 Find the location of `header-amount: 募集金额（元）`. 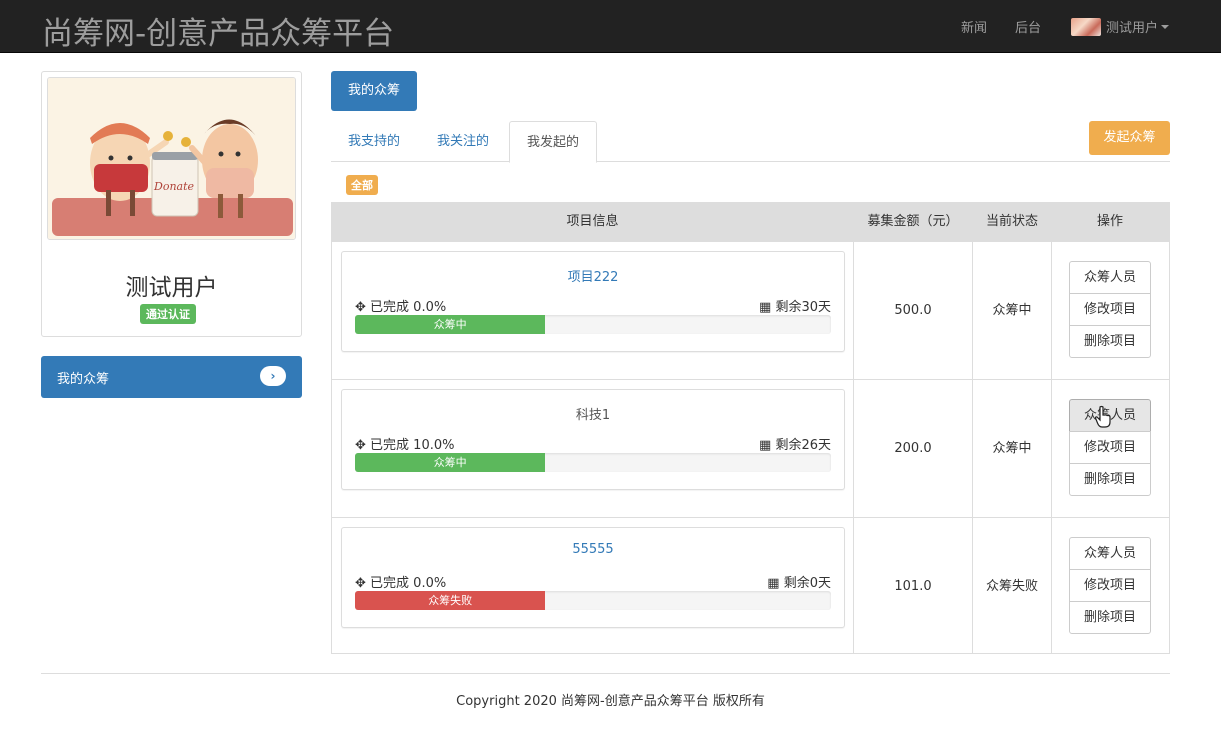

header-amount: 募集金额（元） is located at coordinates (913, 221).